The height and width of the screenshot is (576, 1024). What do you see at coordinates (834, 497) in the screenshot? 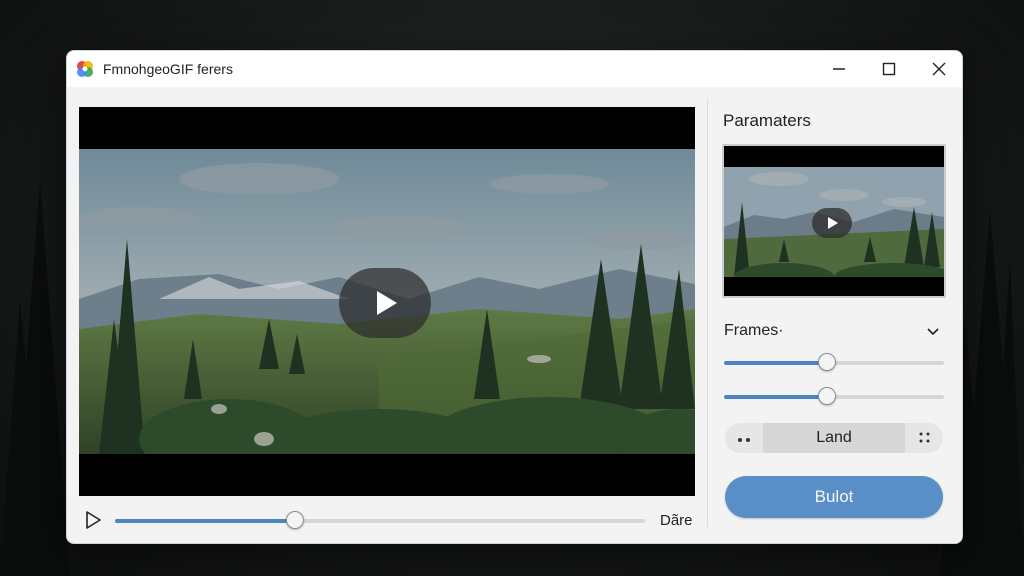
I see `primary-action-button: Bulot` at bounding box center [834, 497].